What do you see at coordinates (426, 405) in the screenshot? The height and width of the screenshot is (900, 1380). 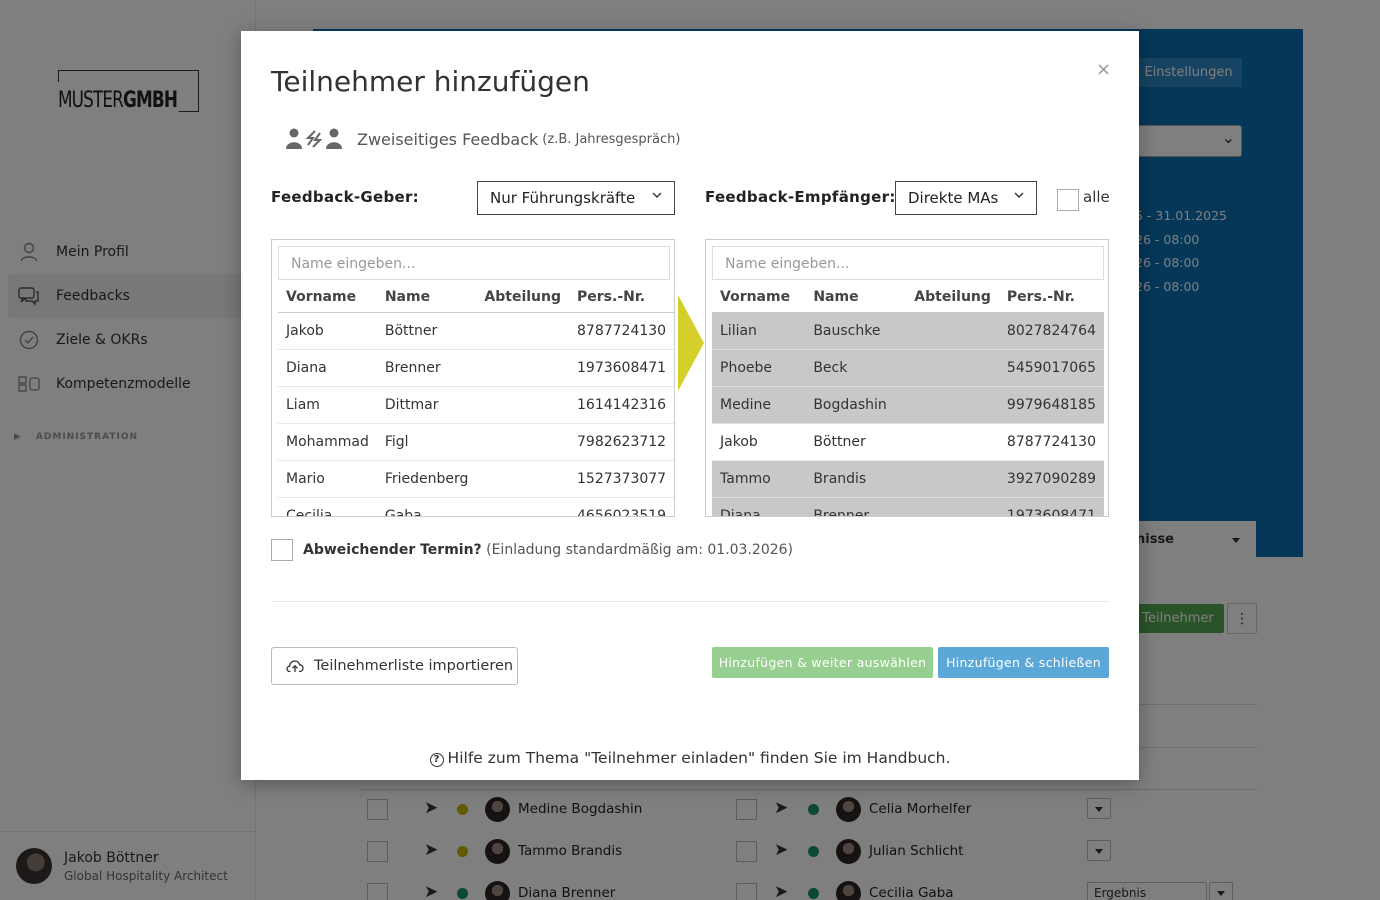 I see `cell-name: Dittmar` at bounding box center [426, 405].